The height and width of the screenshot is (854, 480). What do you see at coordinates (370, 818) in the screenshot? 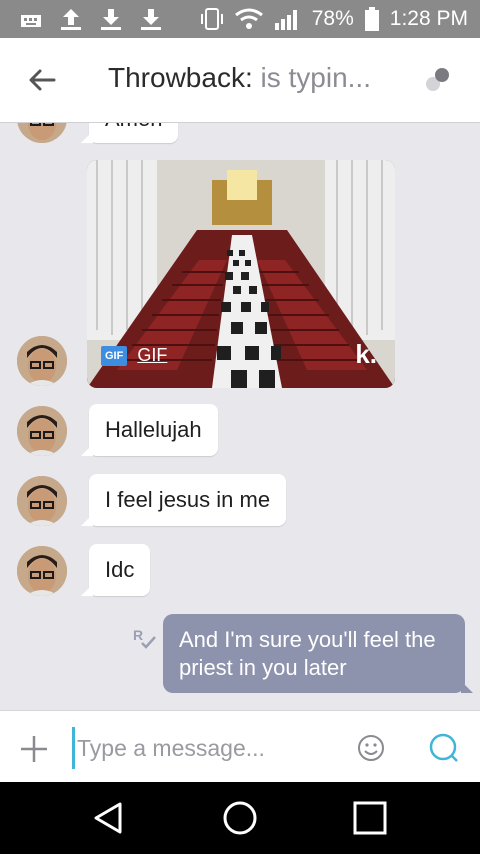
I see `recents-square-icon` at bounding box center [370, 818].